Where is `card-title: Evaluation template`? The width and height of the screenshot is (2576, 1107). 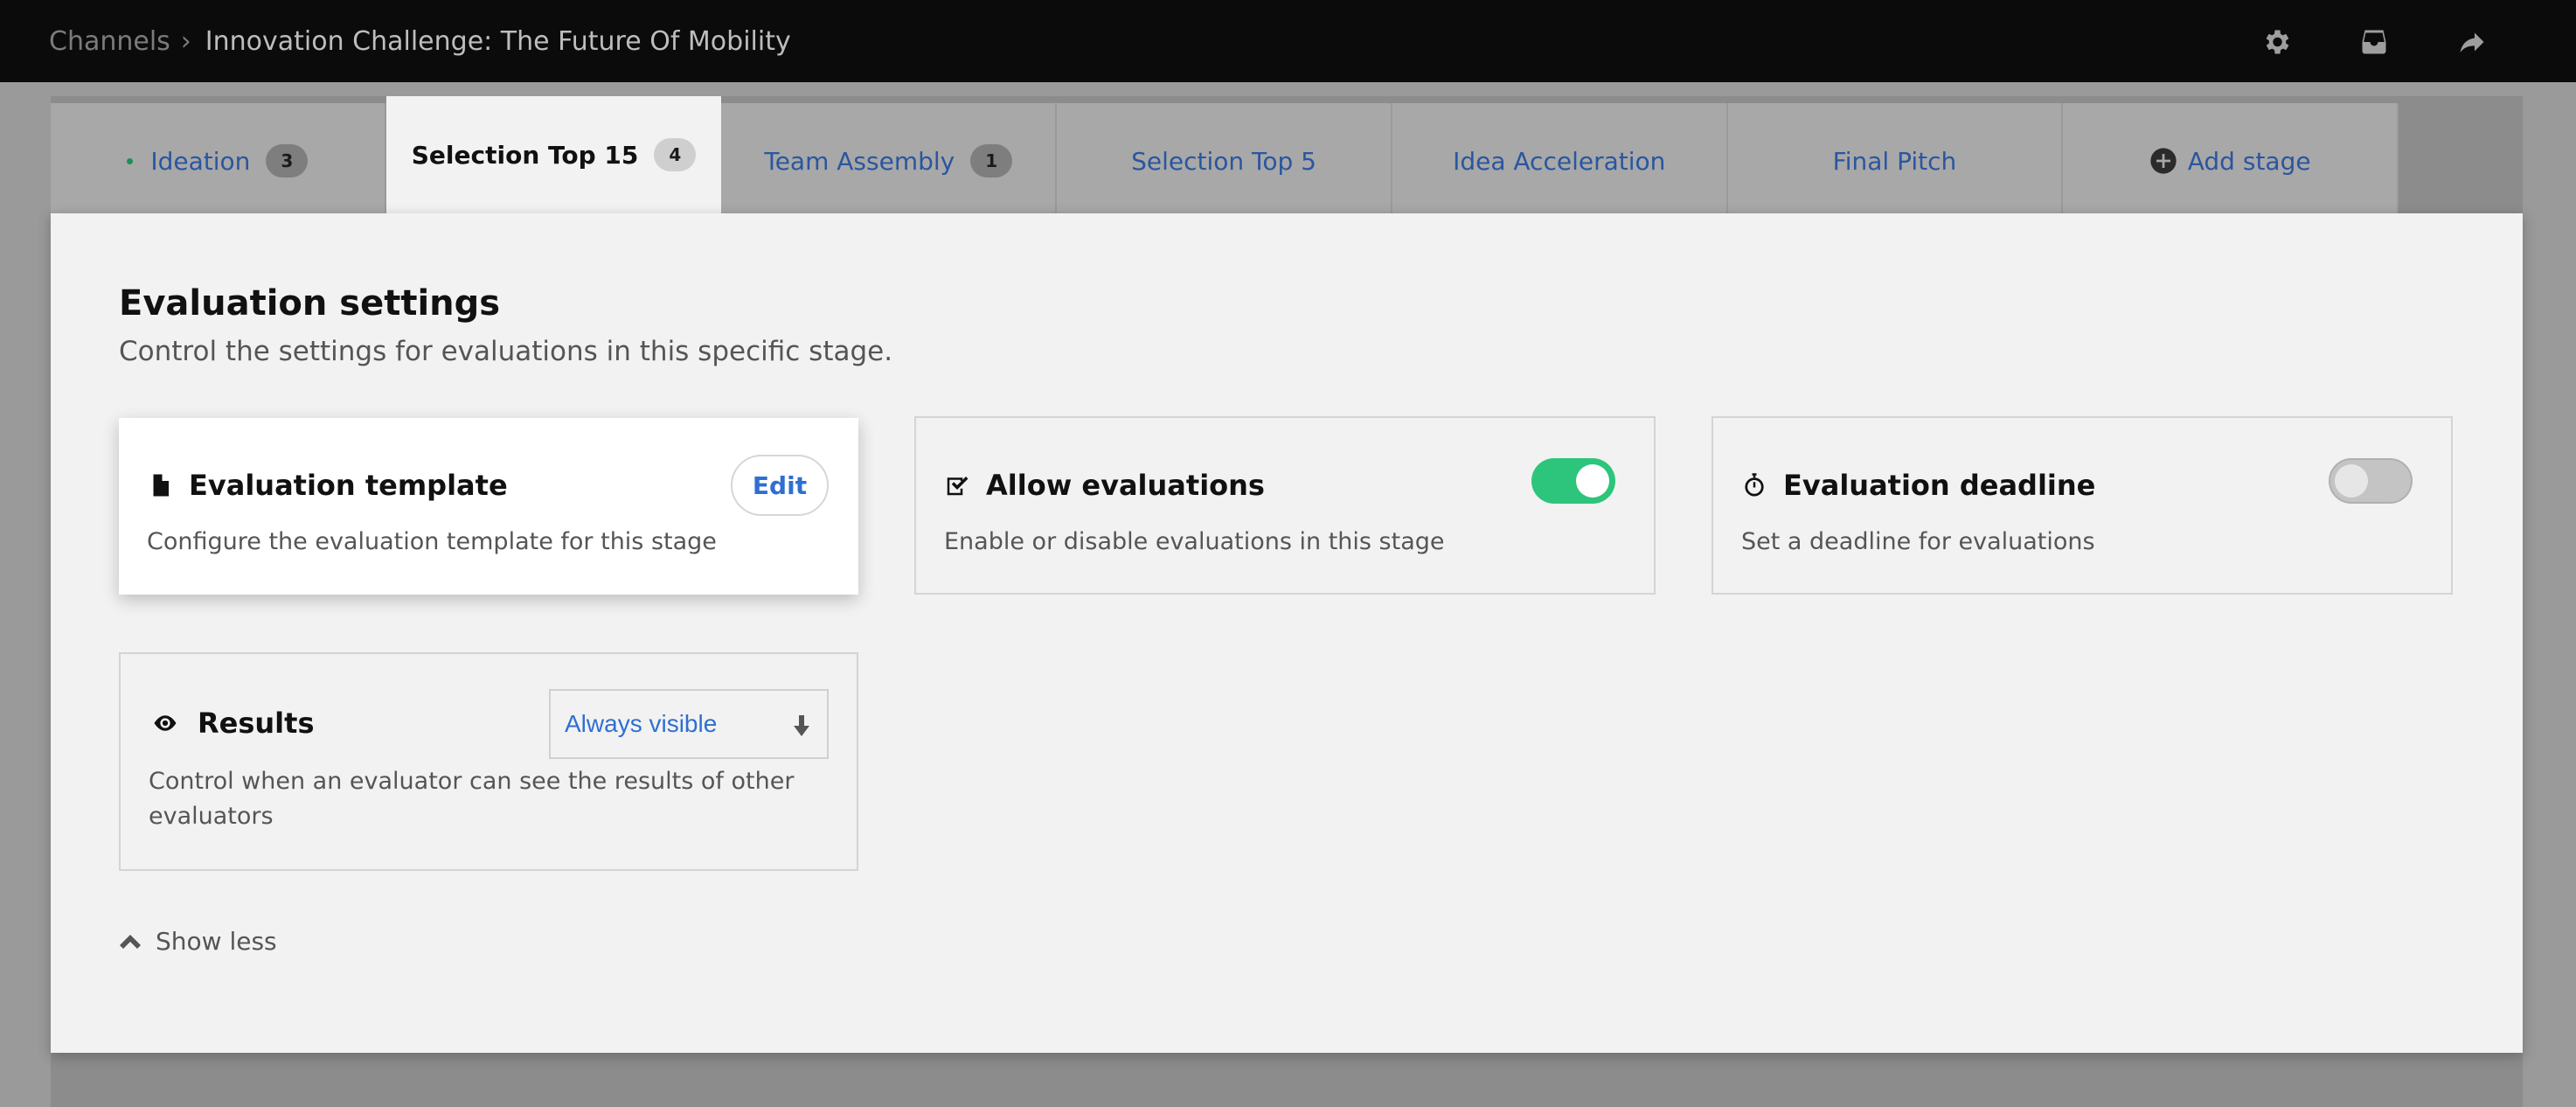 card-title: Evaluation template is located at coordinates (327, 485).